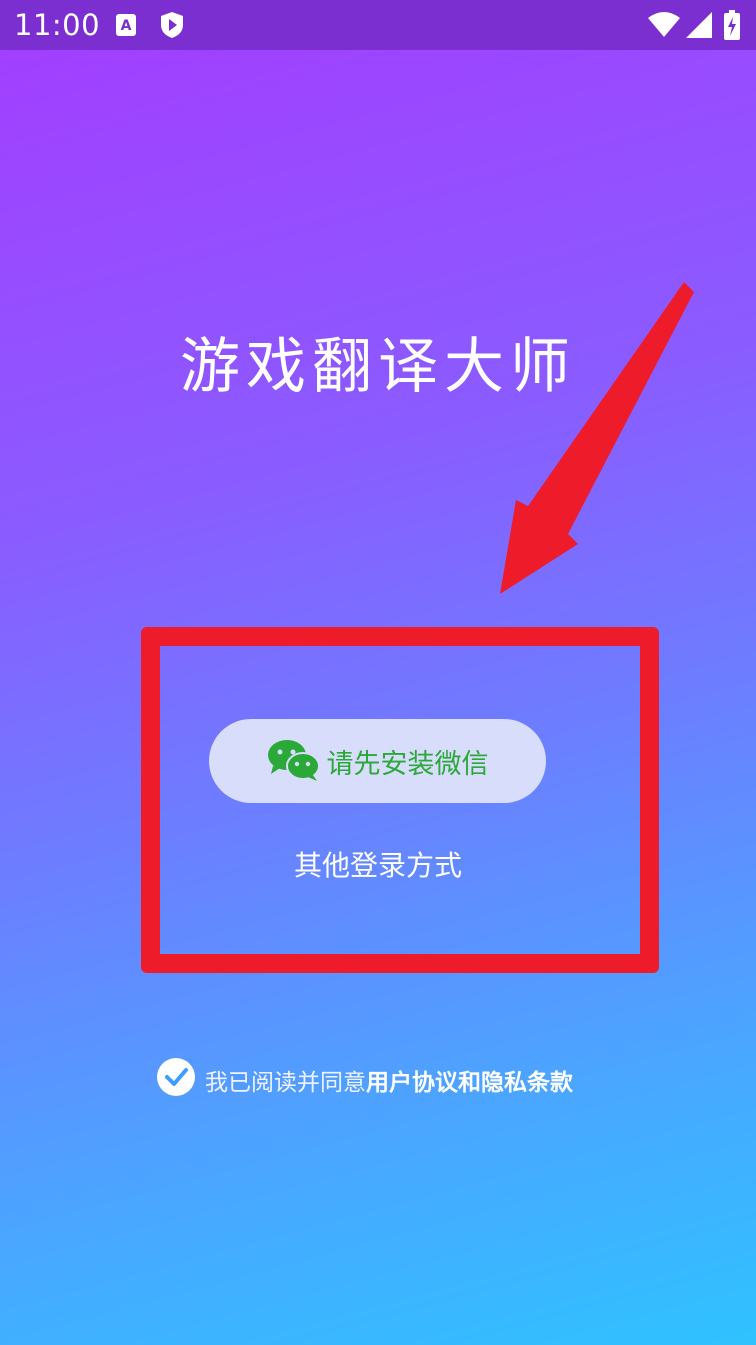 The image size is (756, 1345). I want to click on agreement-checkbox, so click(181, 1080).